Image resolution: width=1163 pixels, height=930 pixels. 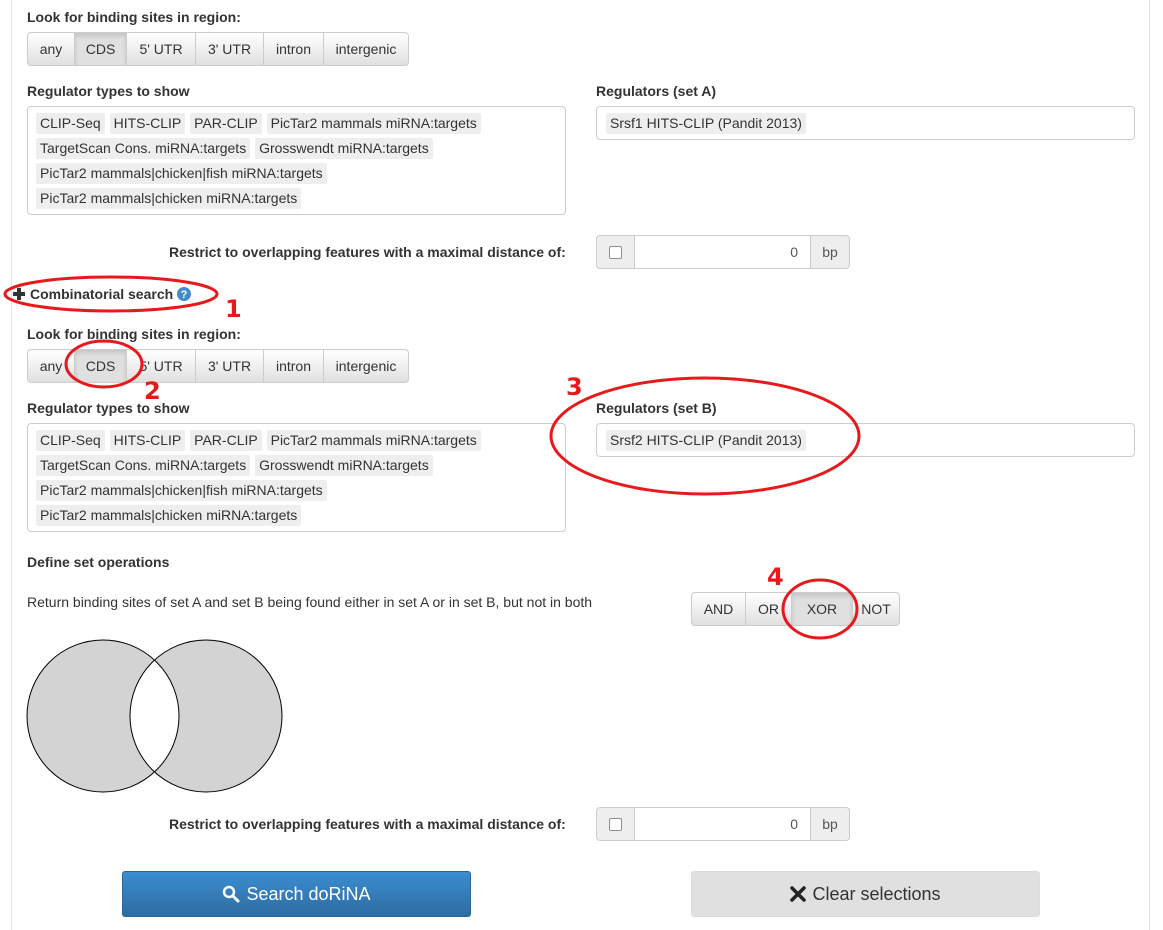 I want to click on venn-diagram, so click(x=154, y=716).